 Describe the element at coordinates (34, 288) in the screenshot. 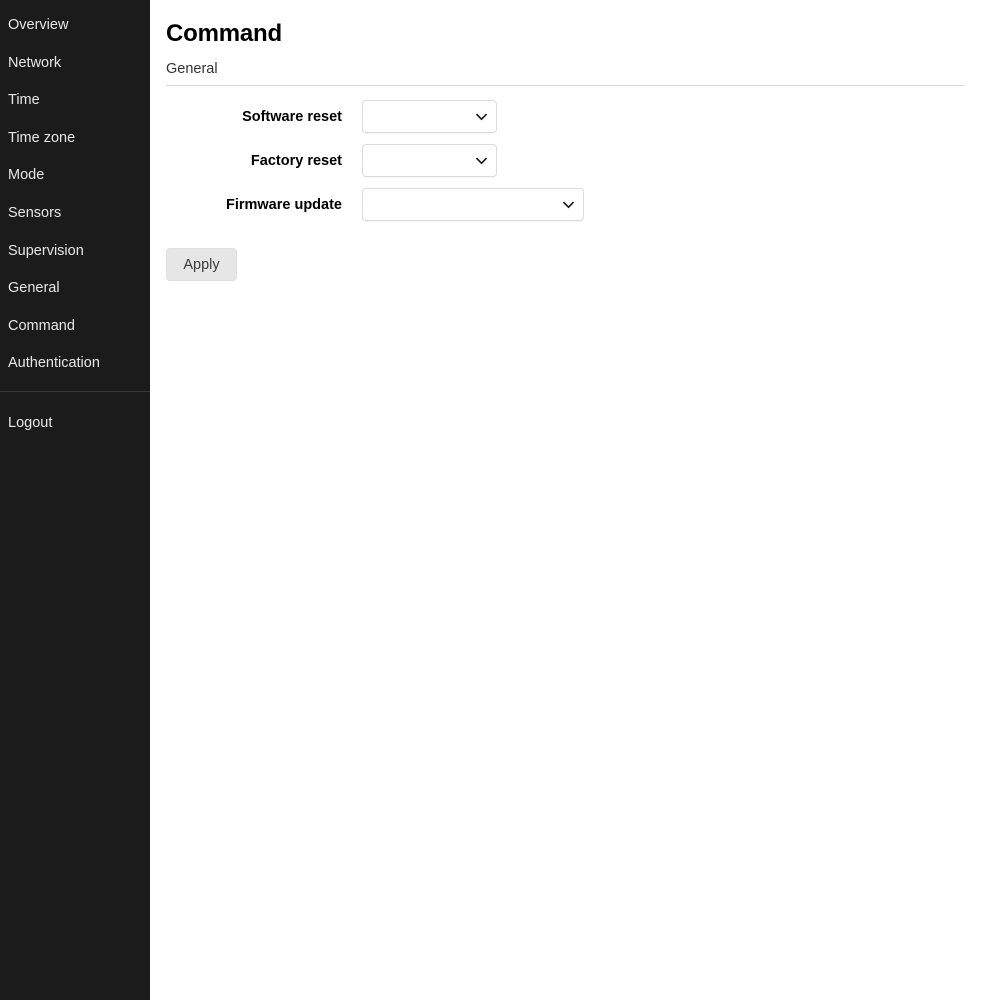

I see `sidebar-item-label: General` at that location.